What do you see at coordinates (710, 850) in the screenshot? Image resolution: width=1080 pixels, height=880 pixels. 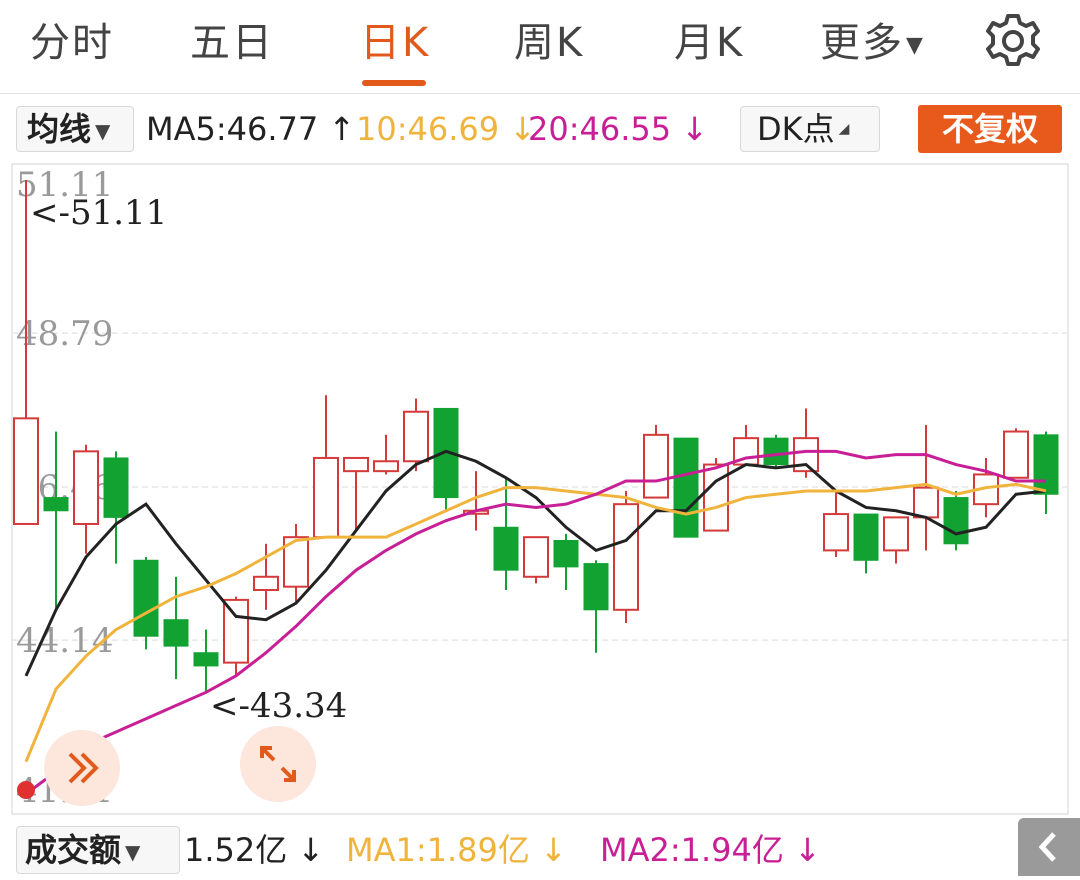 I see `volume-ma2-readout: MA2:1.94亿 ↓` at bounding box center [710, 850].